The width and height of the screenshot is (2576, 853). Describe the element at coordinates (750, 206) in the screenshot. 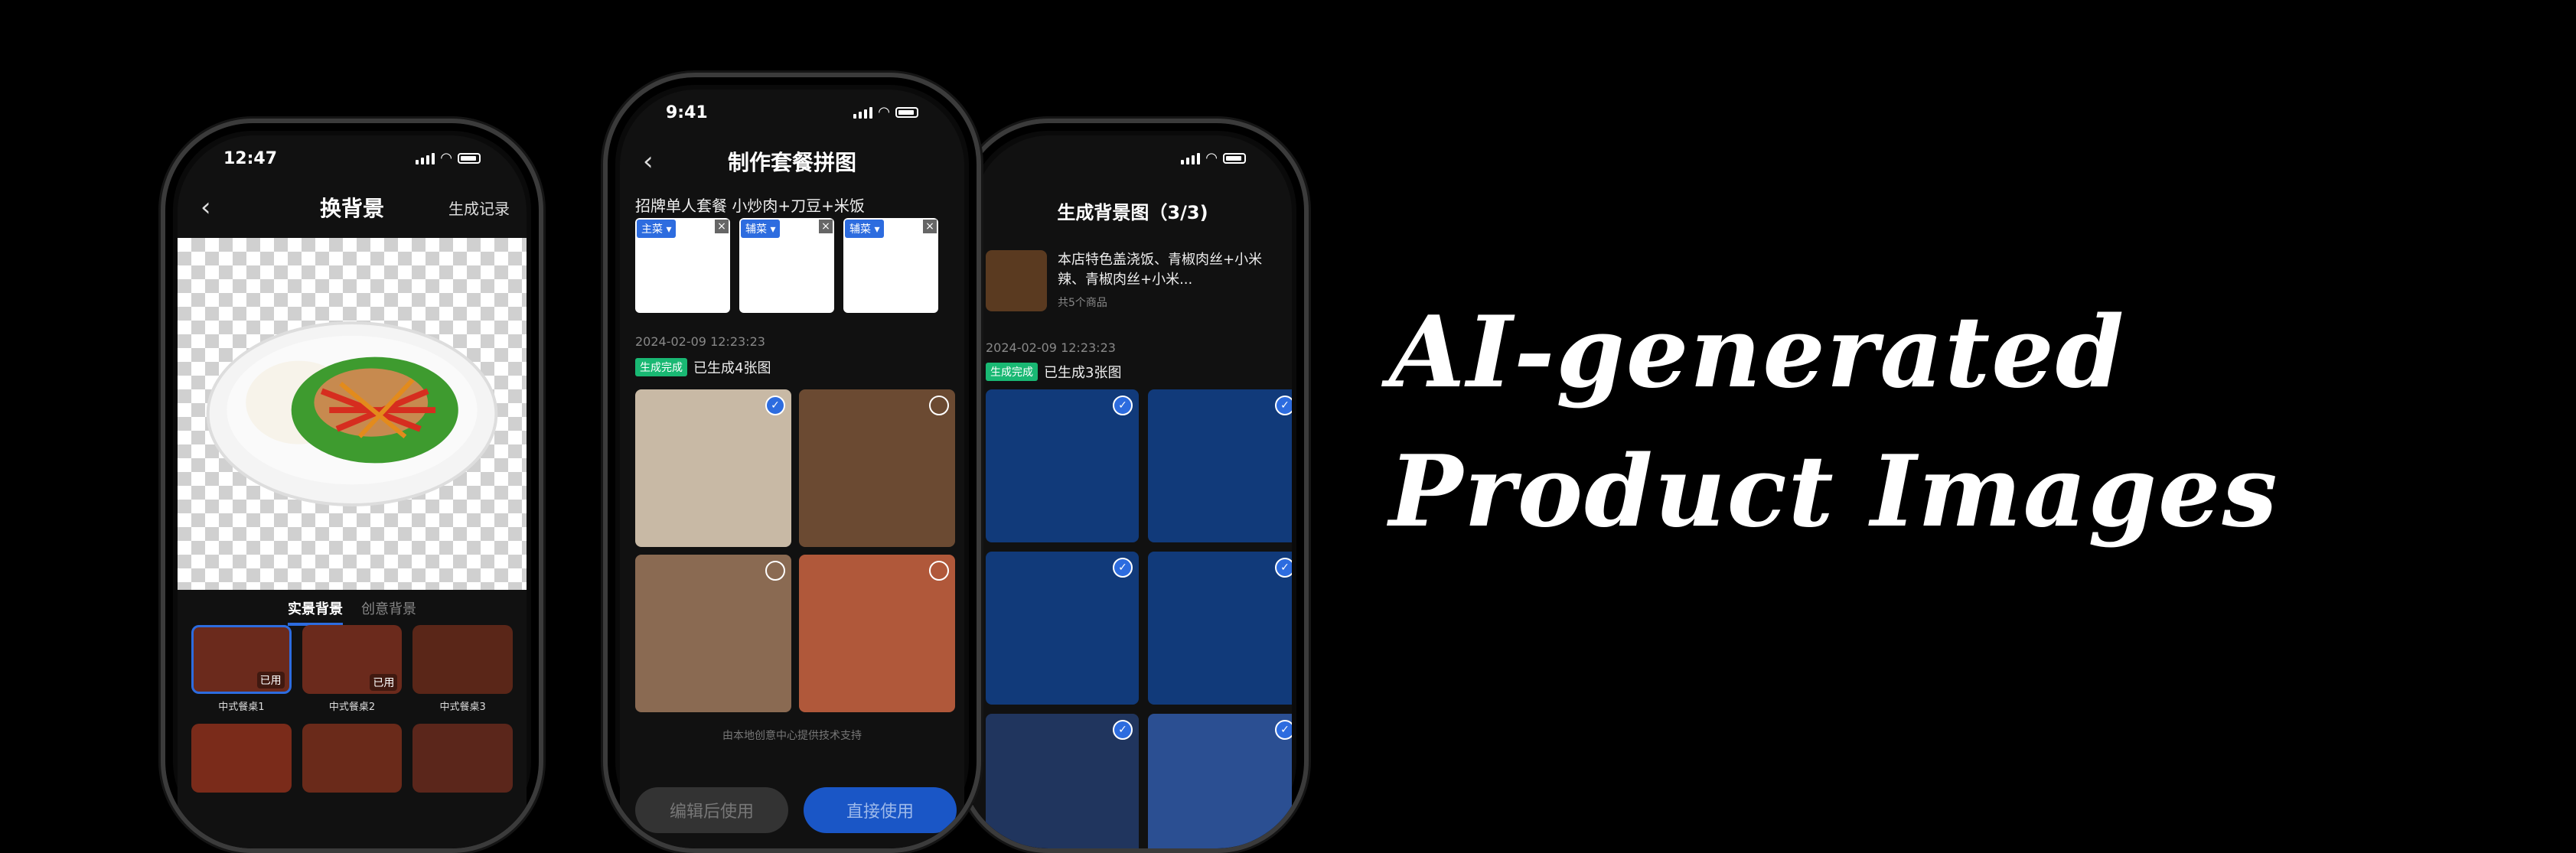

I see `combo-subtitle: 招牌单人套餐 小炒肉+刀豆+米饭` at that location.